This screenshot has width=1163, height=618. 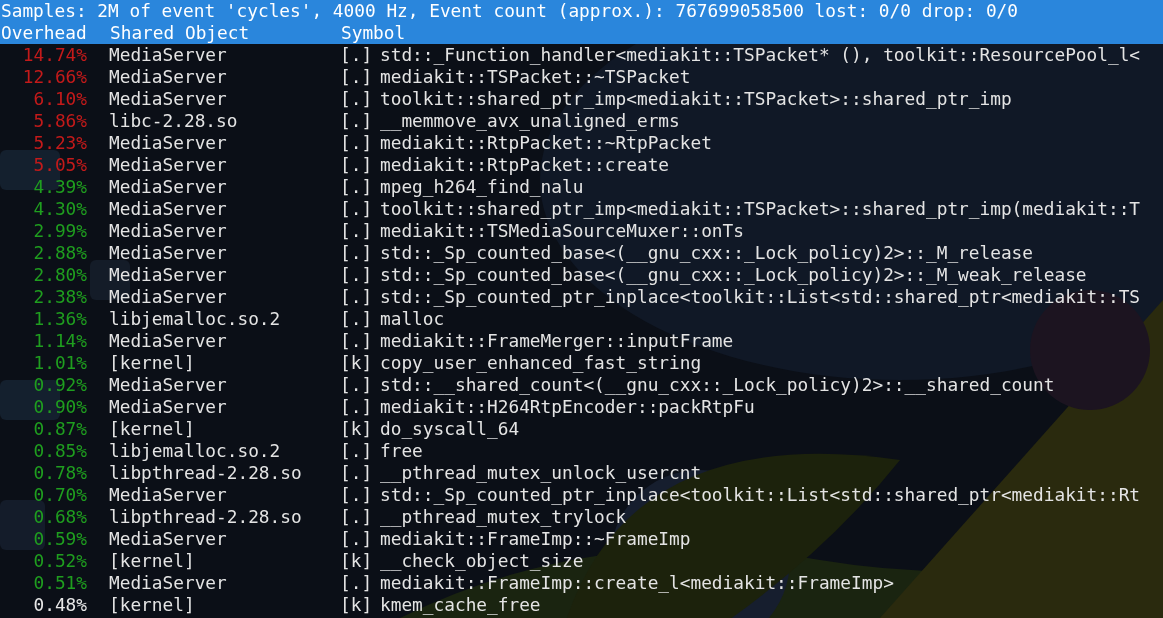 What do you see at coordinates (180, 33) in the screenshot?
I see `column-header: Shared Object` at bounding box center [180, 33].